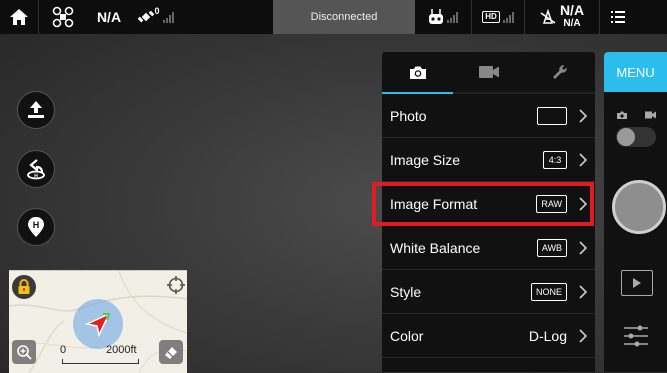 The image size is (667, 373). I want to click on setting-row-white-balance: White Balance AWB, so click(488, 248).